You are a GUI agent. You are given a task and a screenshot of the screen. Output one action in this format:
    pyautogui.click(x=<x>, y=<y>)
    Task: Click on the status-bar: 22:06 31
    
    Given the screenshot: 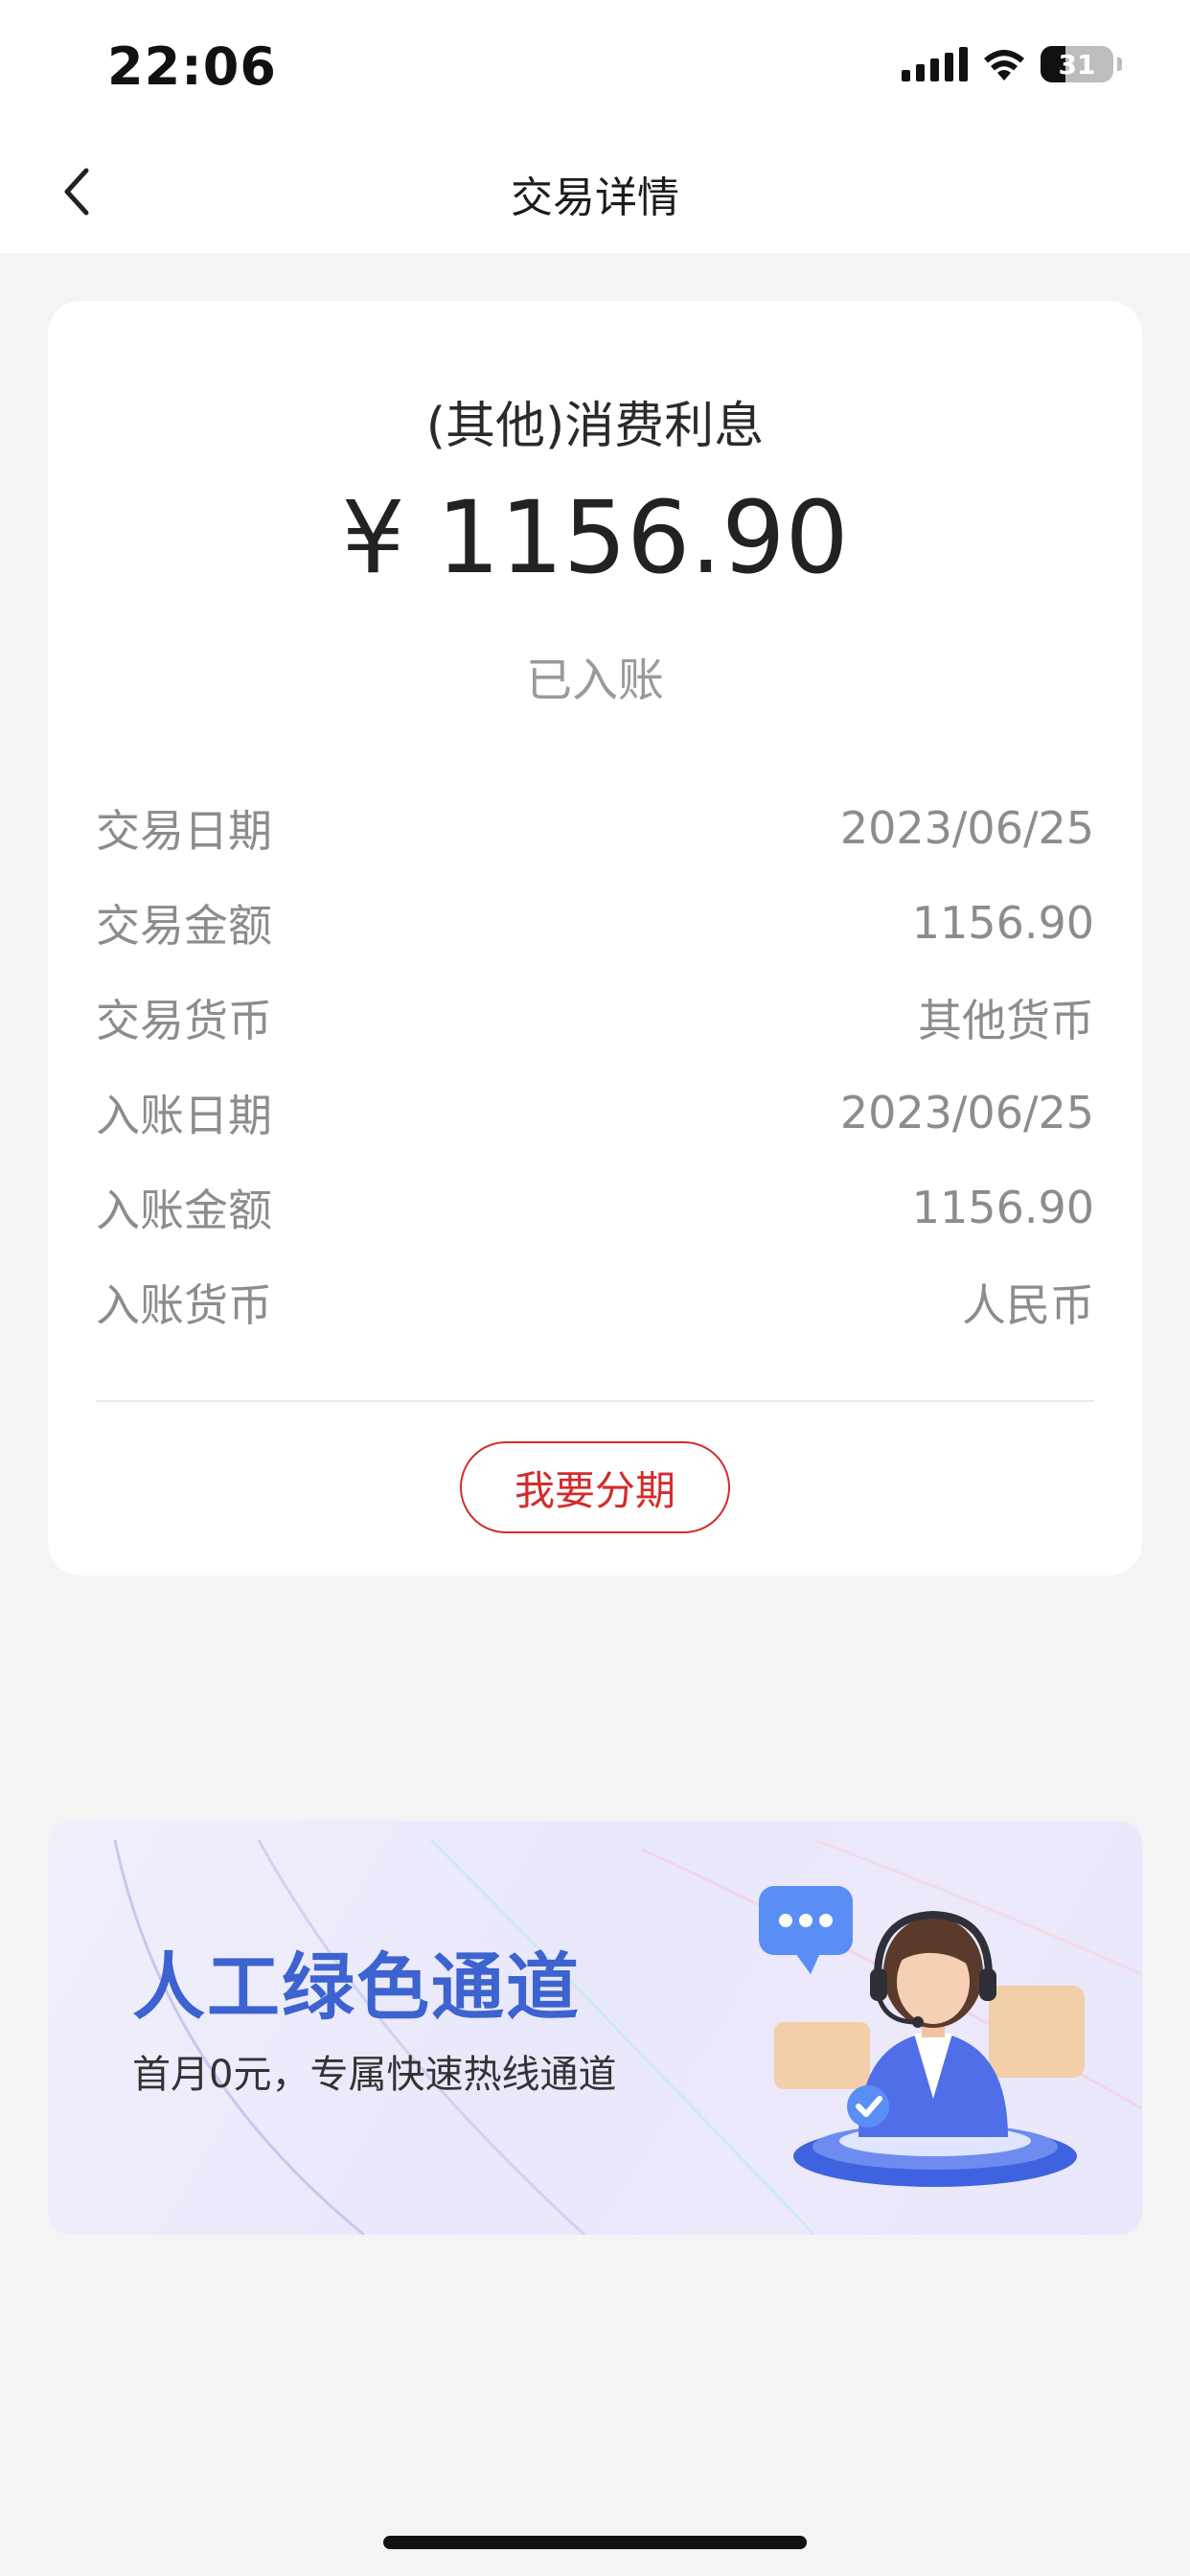 What is the action you would take?
    pyautogui.click(x=595, y=67)
    